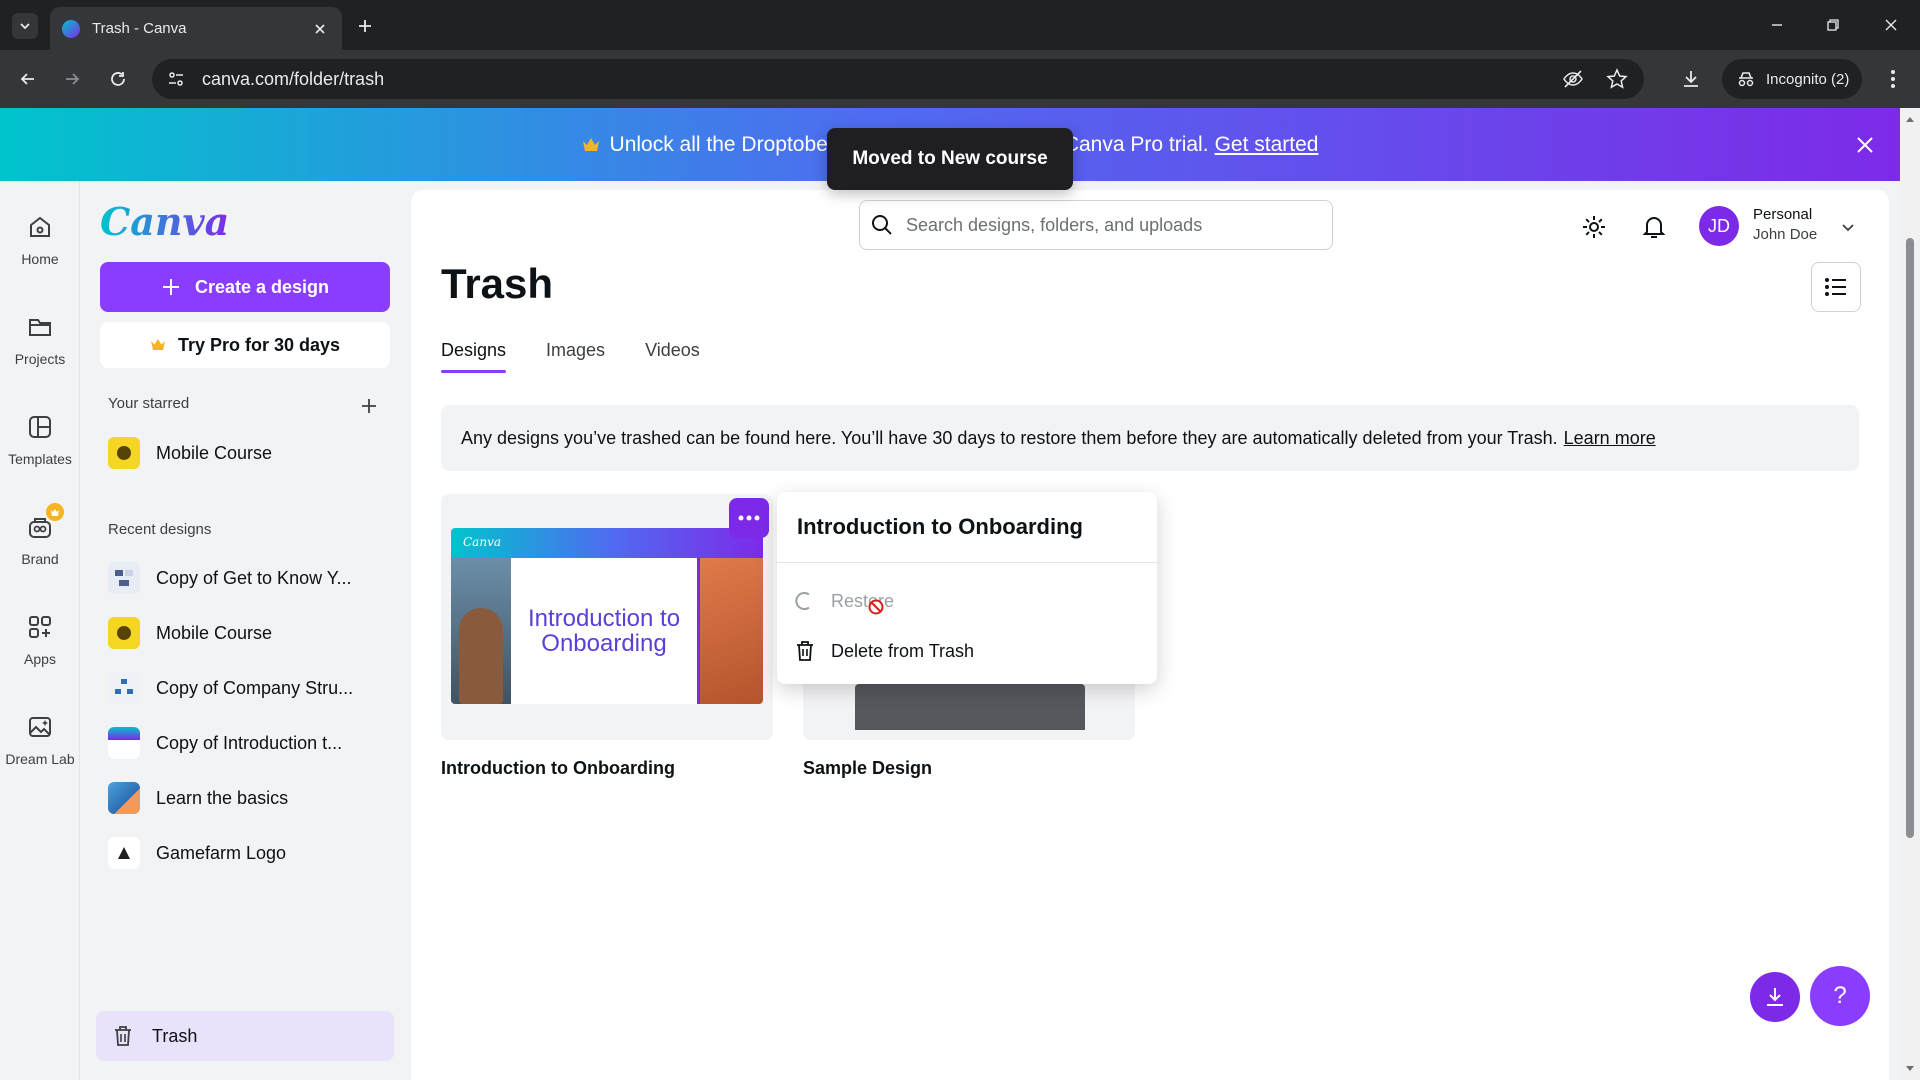 The width and height of the screenshot is (1920, 1080). What do you see at coordinates (802, 601) in the screenshot?
I see `loading-spinner-icon` at bounding box center [802, 601].